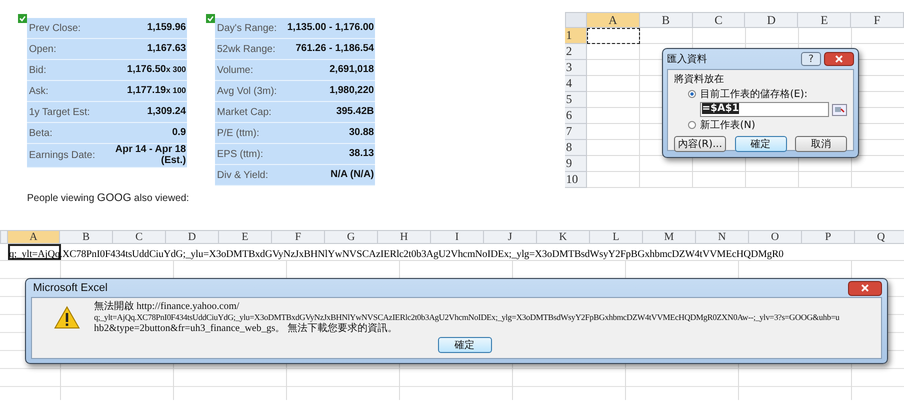 This screenshot has height=405, width=904. I want to click on stat-value: 1,176.50x 300, so click(157, 70).